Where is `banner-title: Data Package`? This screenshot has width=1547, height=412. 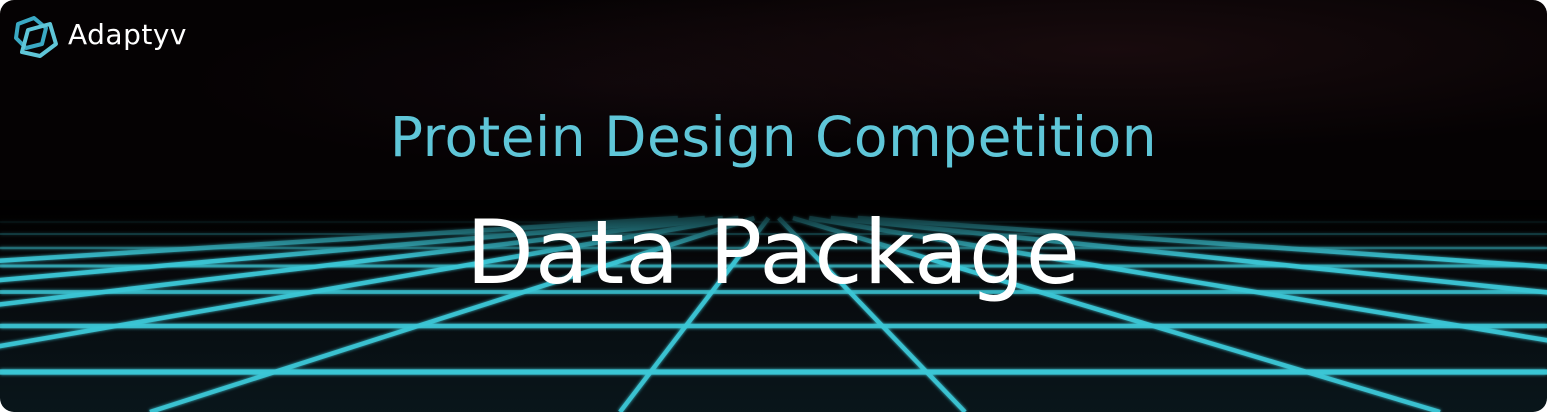 banner-title: Data Package is located at coordinates (773, 252).